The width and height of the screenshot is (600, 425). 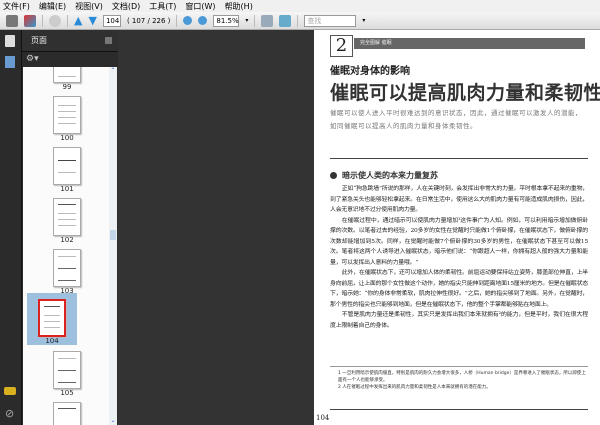 I want to click on panel-header: 页面, so click(x=70, y=41).